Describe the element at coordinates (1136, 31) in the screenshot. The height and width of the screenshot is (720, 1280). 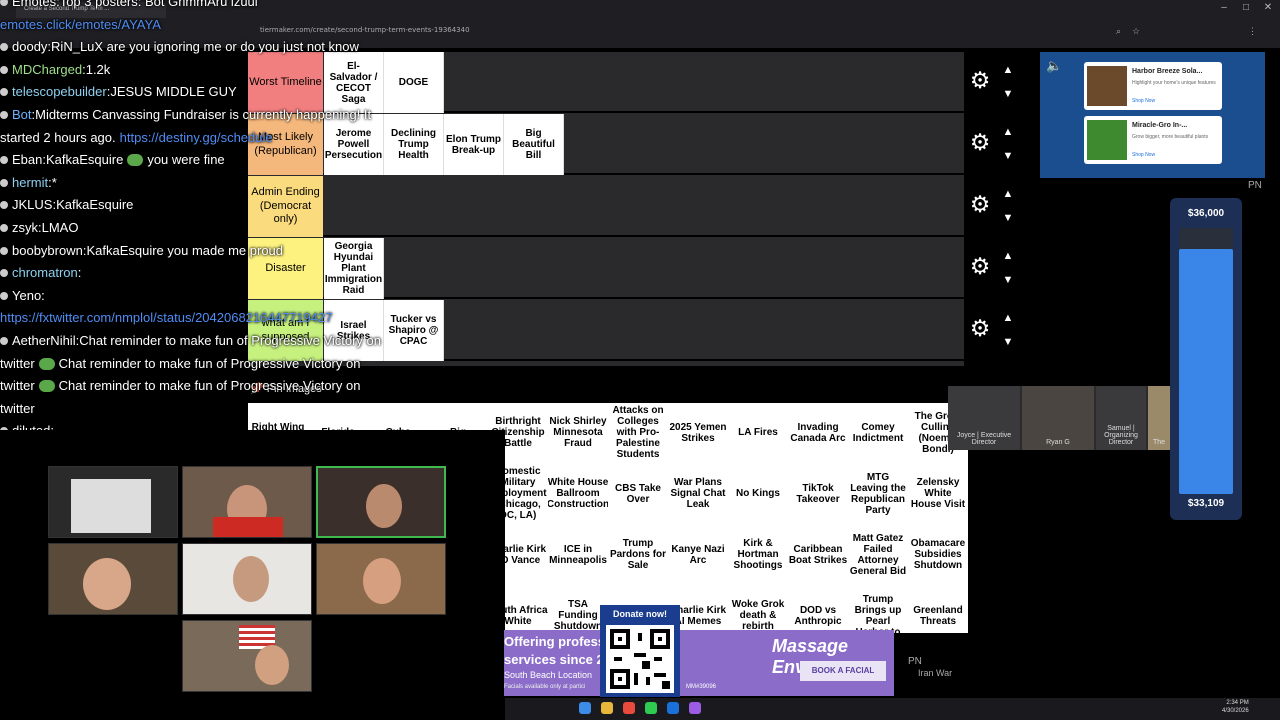
I see `bookmark-icon: ☆` at that location.